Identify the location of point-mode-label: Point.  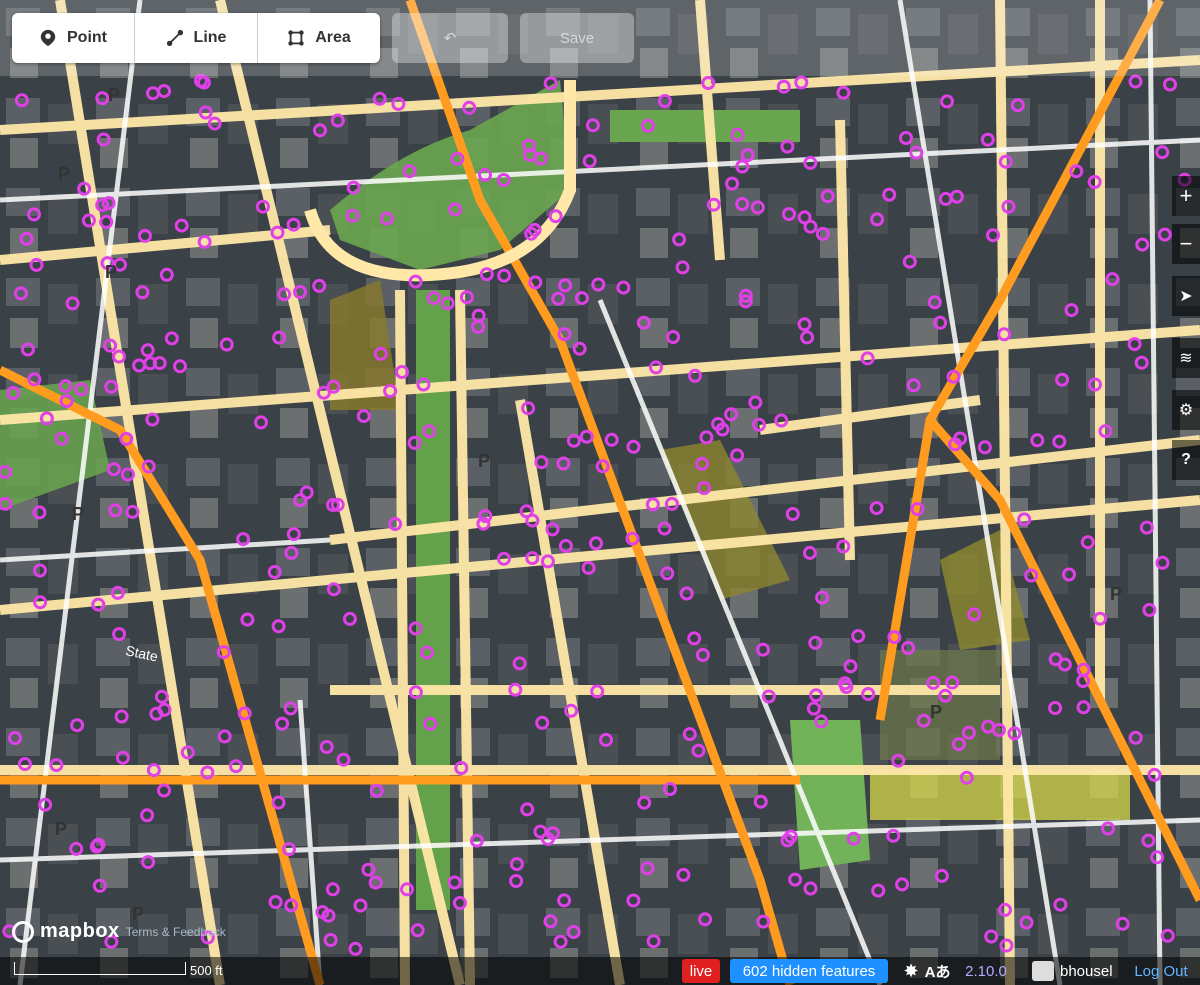
(87, 37).